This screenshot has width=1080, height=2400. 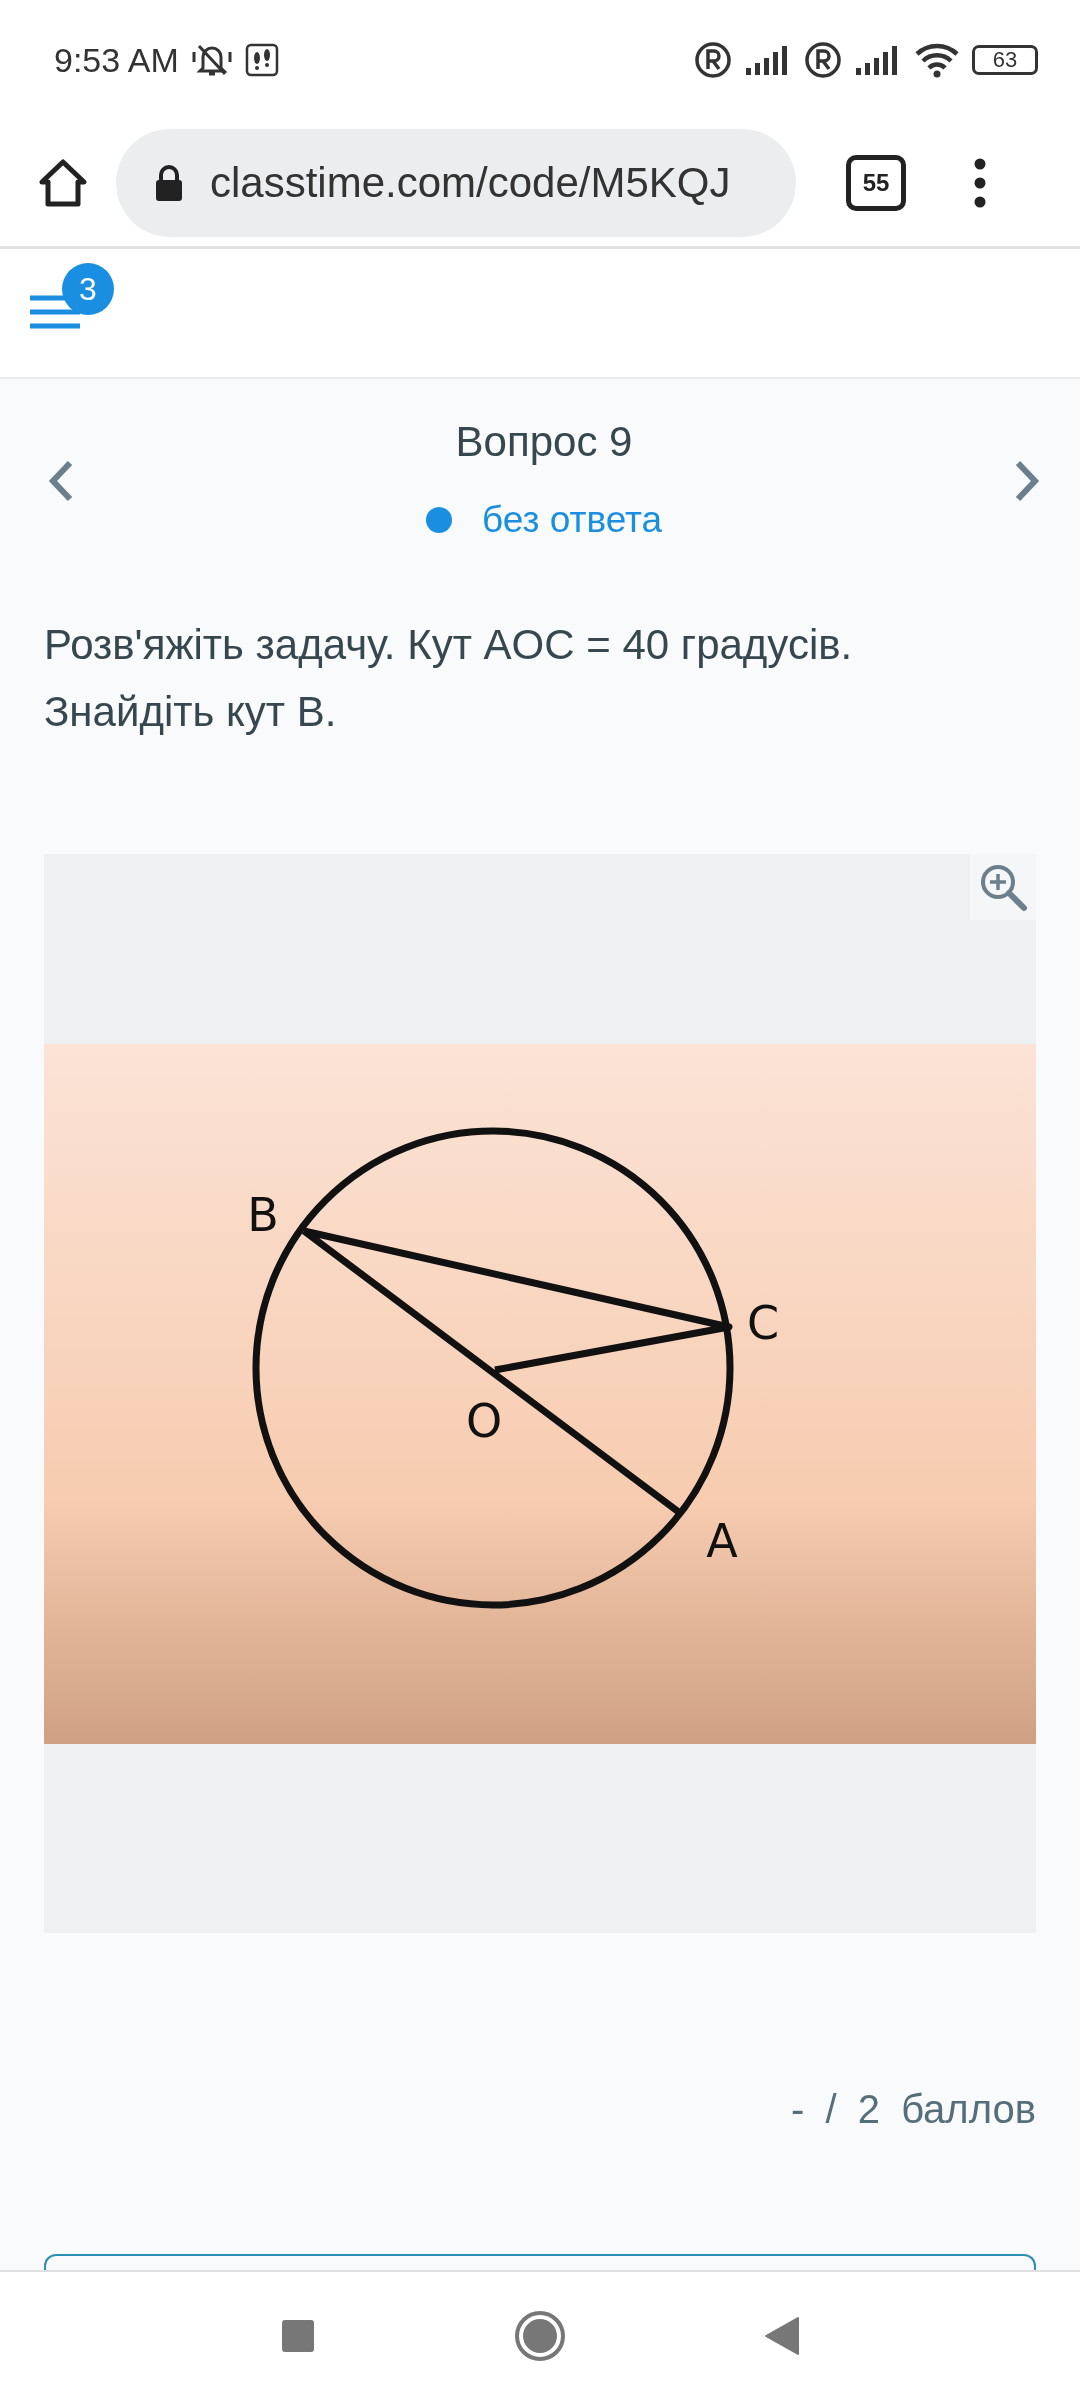 What do you see at coordinates (913, 2109) in the screenshot?
I see `points-score: - / 2 баллов` at bounding box center [913, 2109].